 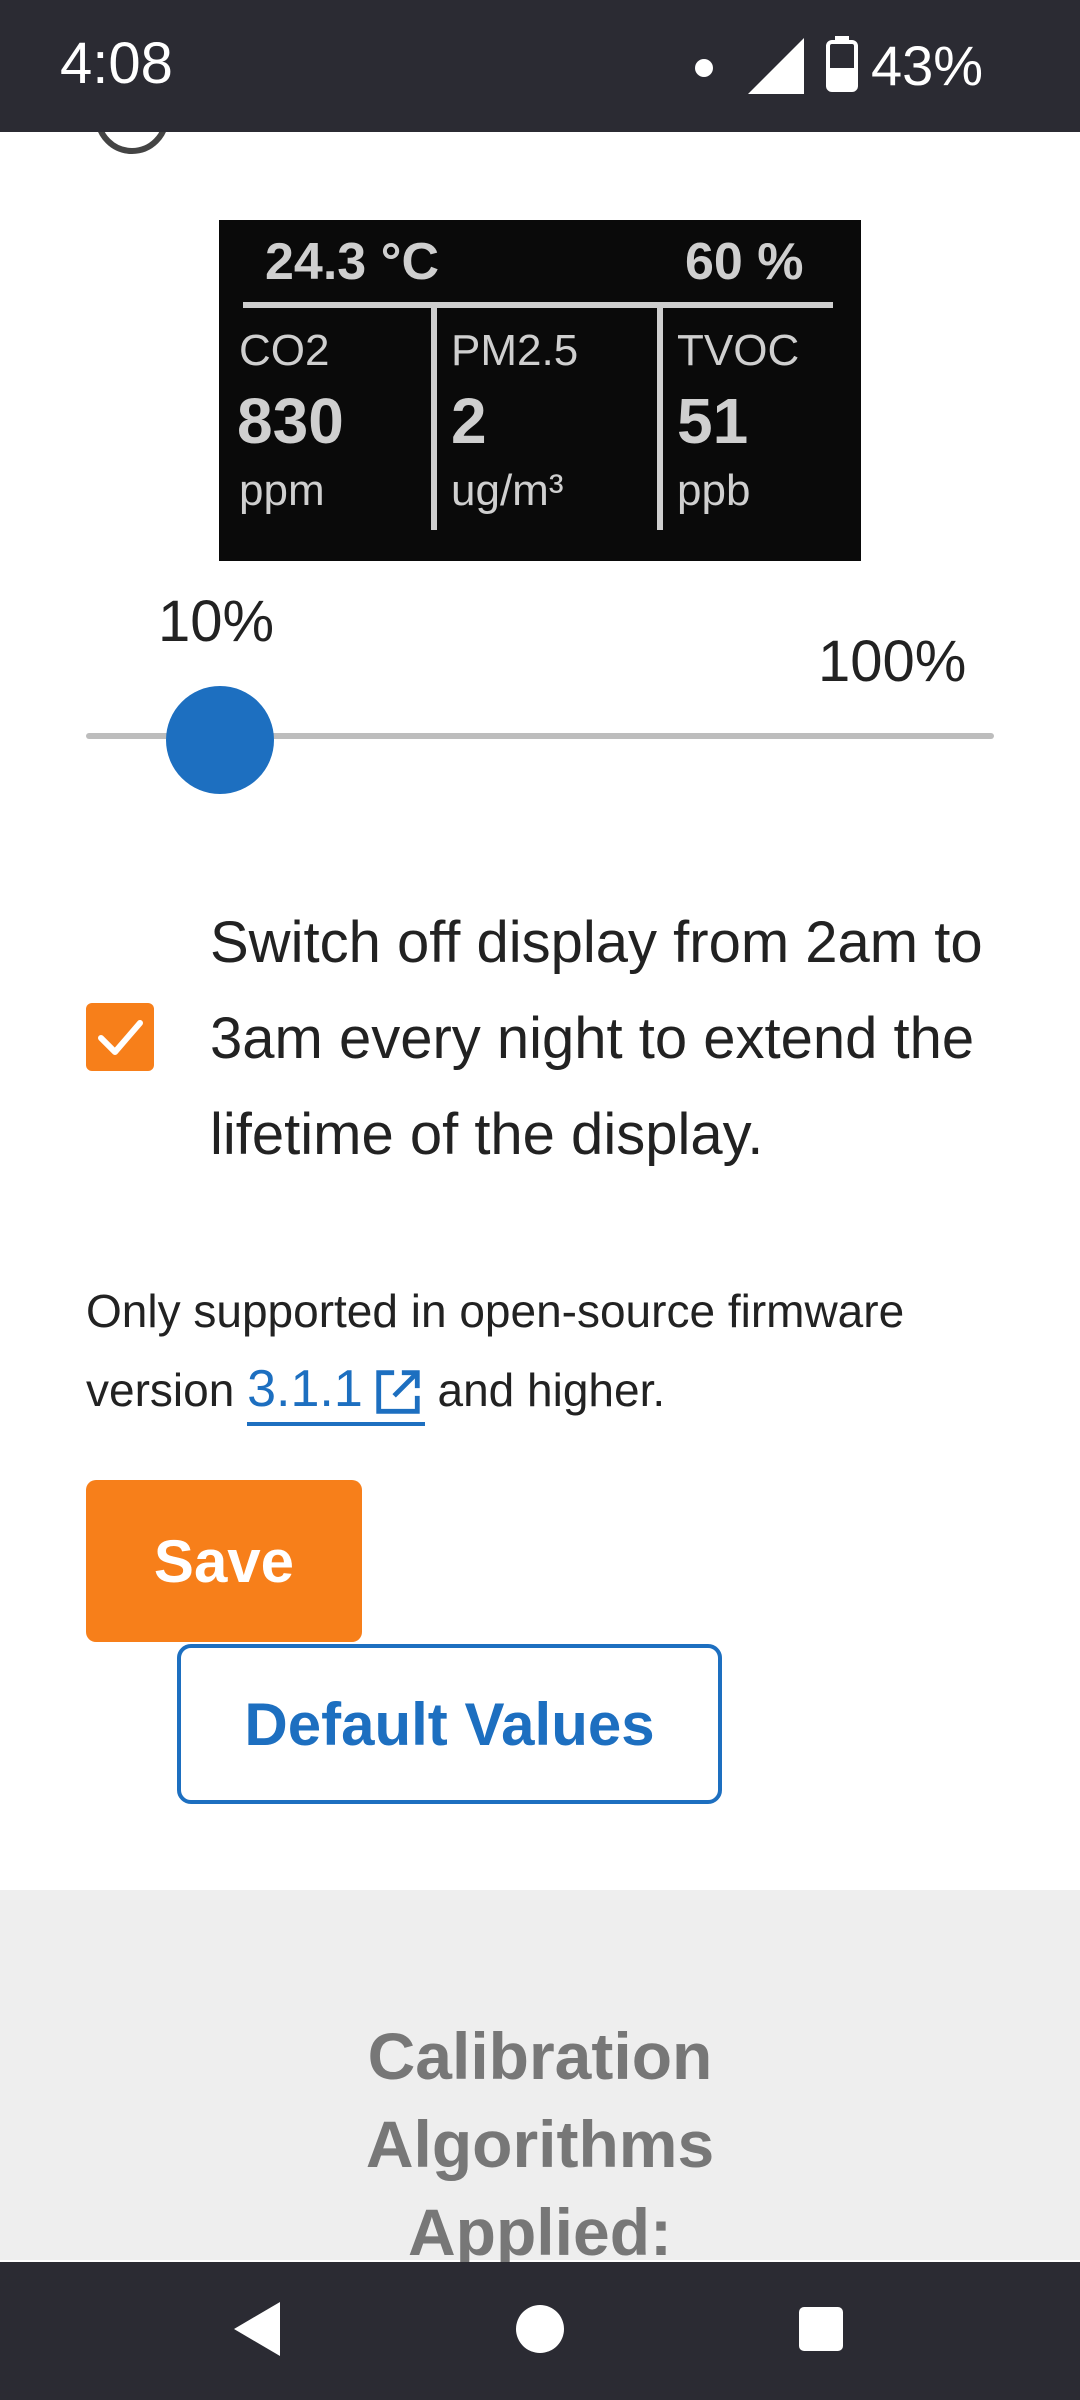 I want to click on home-icon, so click(x=540, y=2329).